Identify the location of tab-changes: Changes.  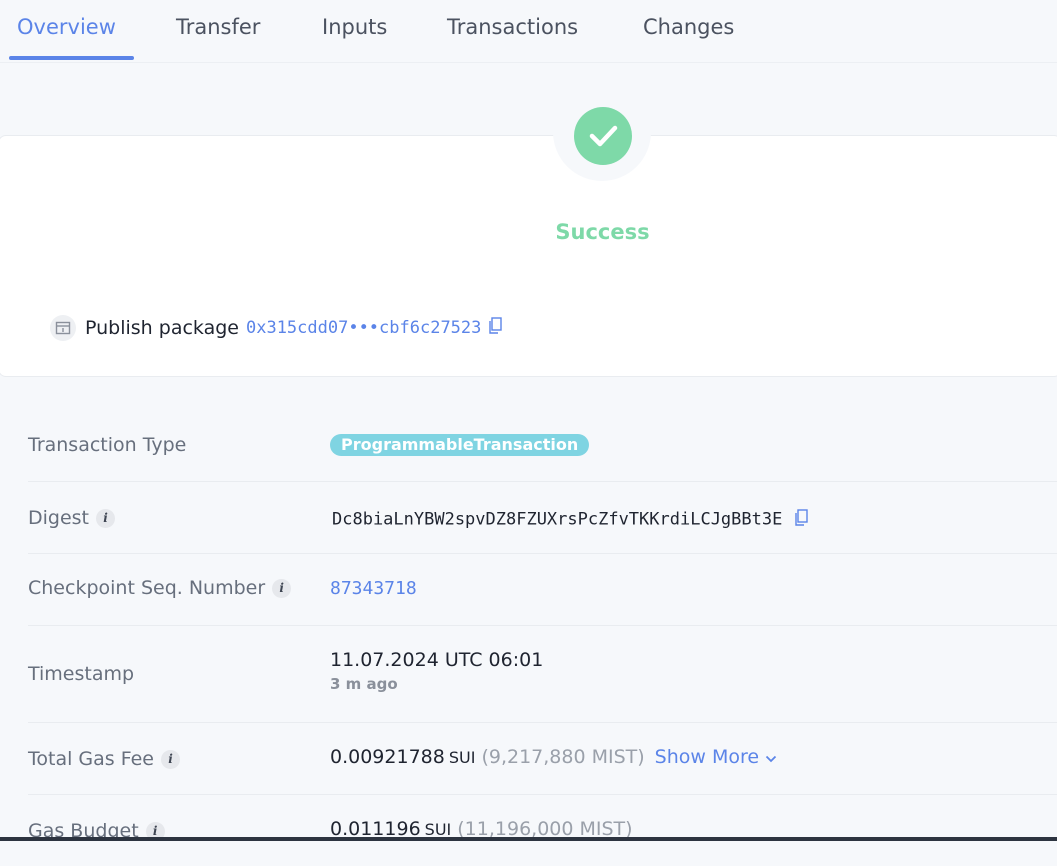
(688, 27).